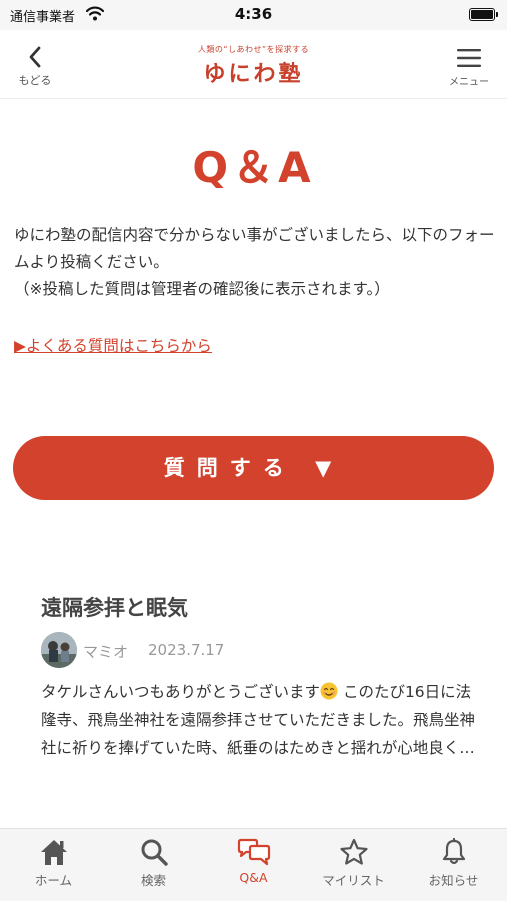 This screenshot has width=507, height=901. I want to click on logo-tagline: 人類の“しあわせ”を探求する, so click(253, 49).